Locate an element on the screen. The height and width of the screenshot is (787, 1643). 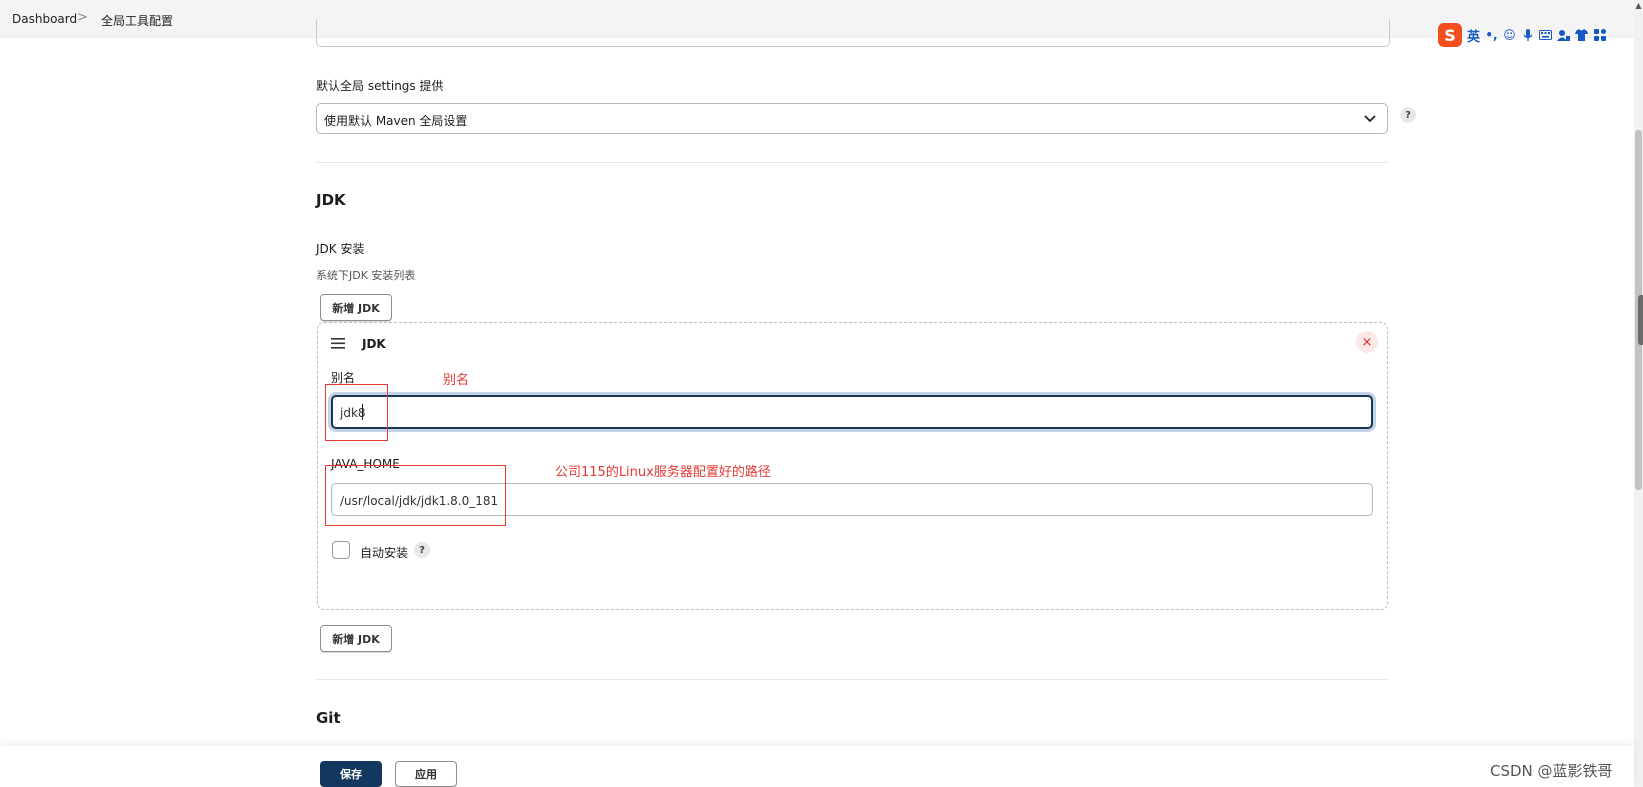
jdk-section-title: JDK is located at coordinates (331, 200).